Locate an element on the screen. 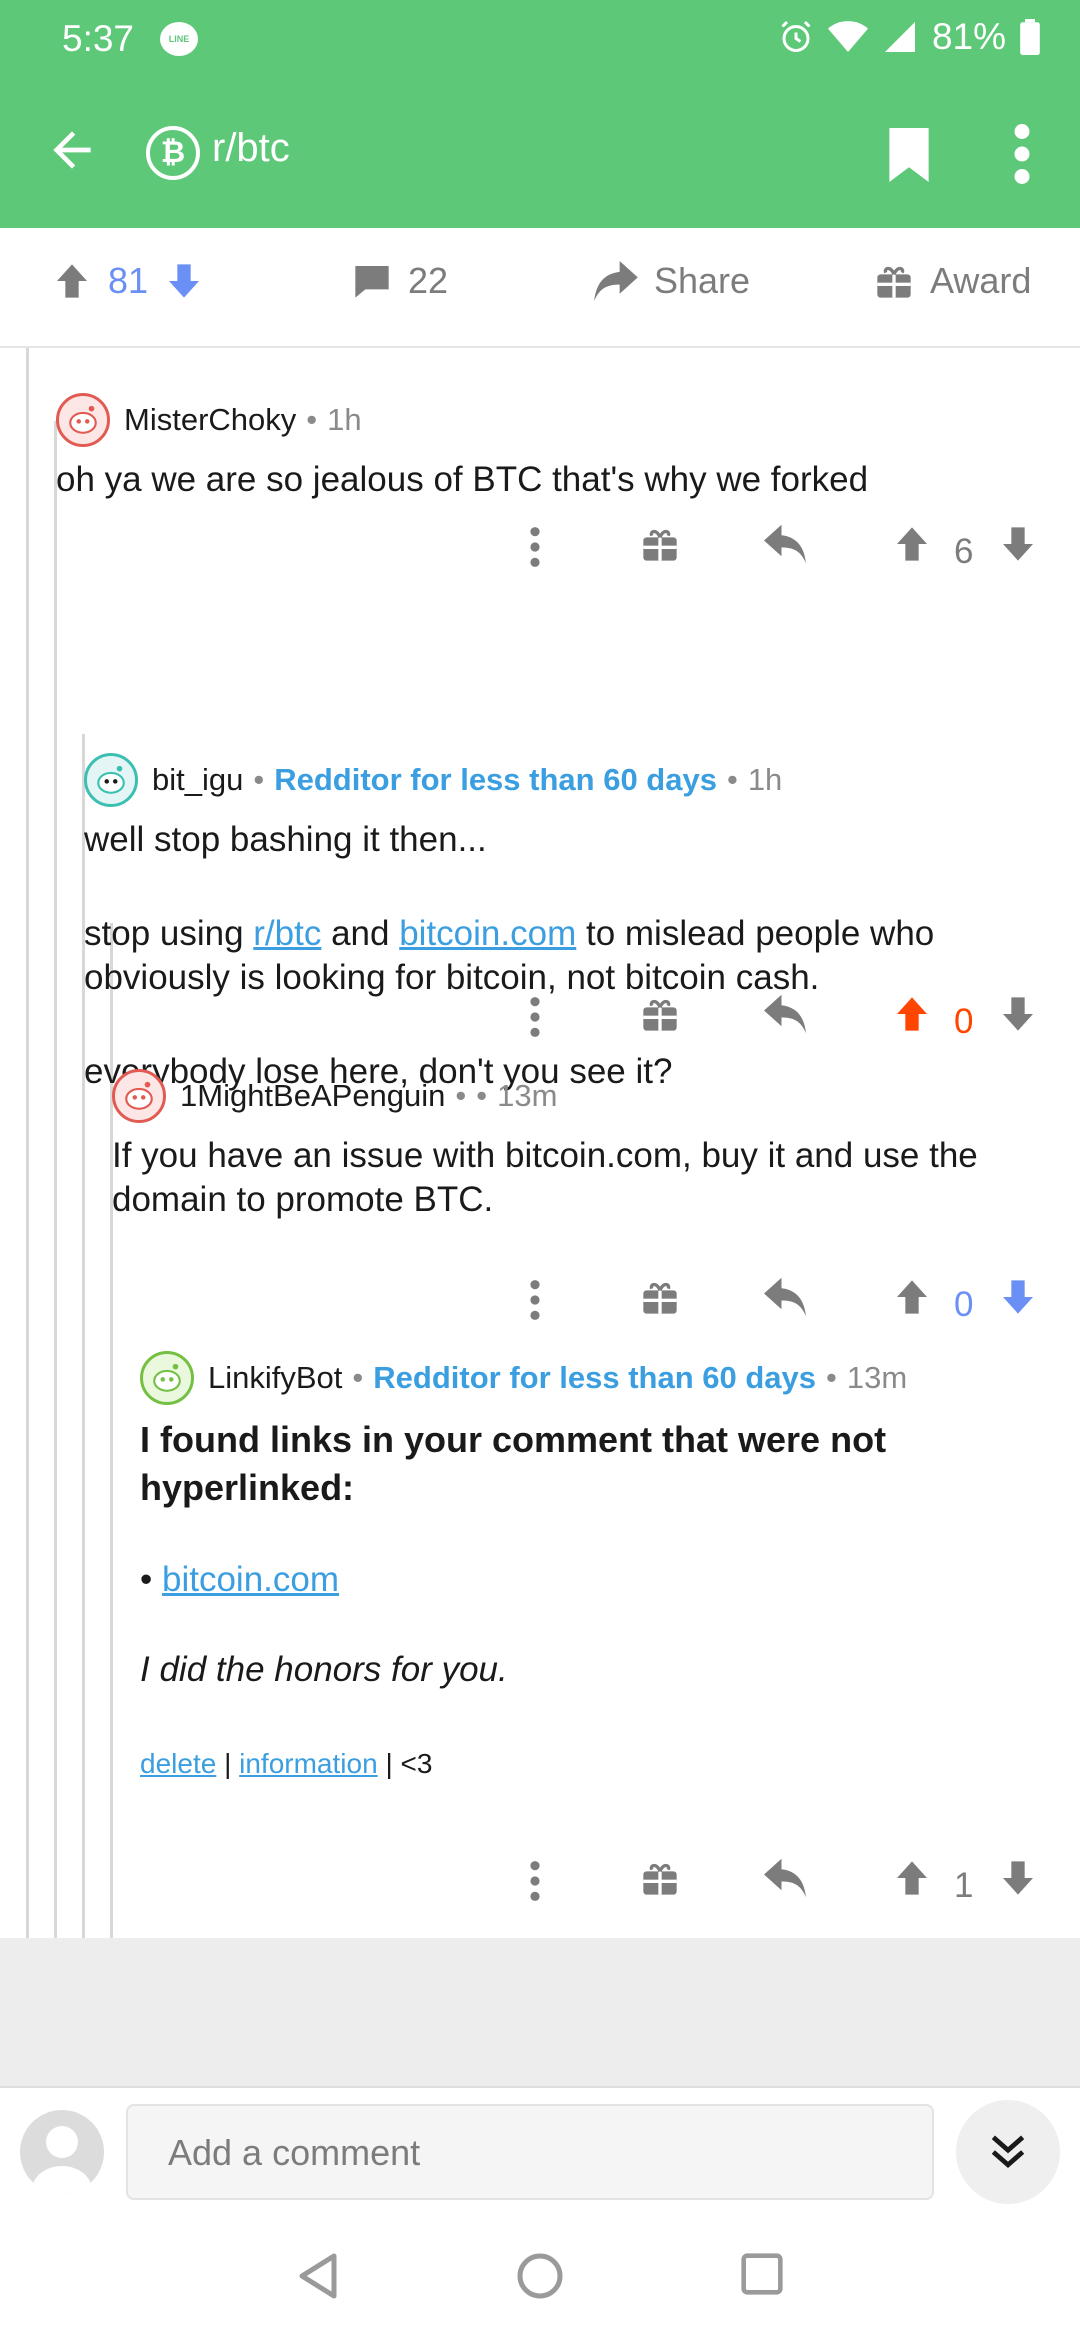 This screenshot has width=1080, height=2340. delete-link: delete is located at coordinates (178, 1763).